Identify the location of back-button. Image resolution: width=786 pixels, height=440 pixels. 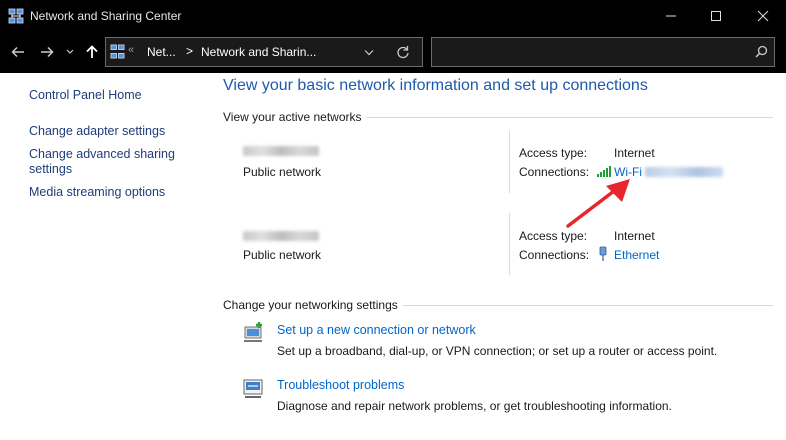
(18, 52).